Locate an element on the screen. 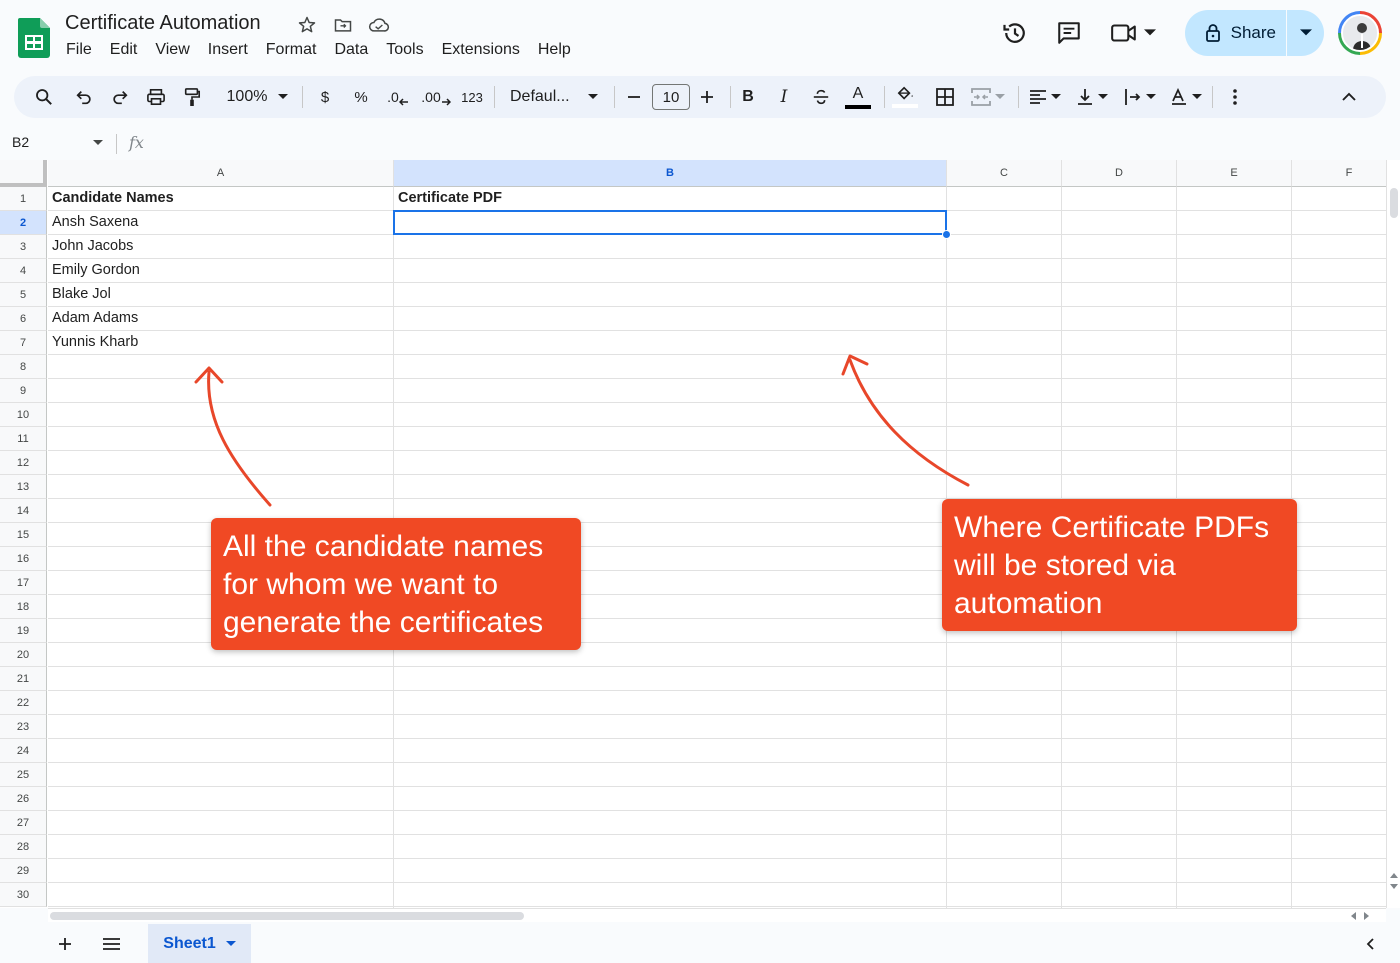  font-size-input: 10 is located at coordinates (671, 97).